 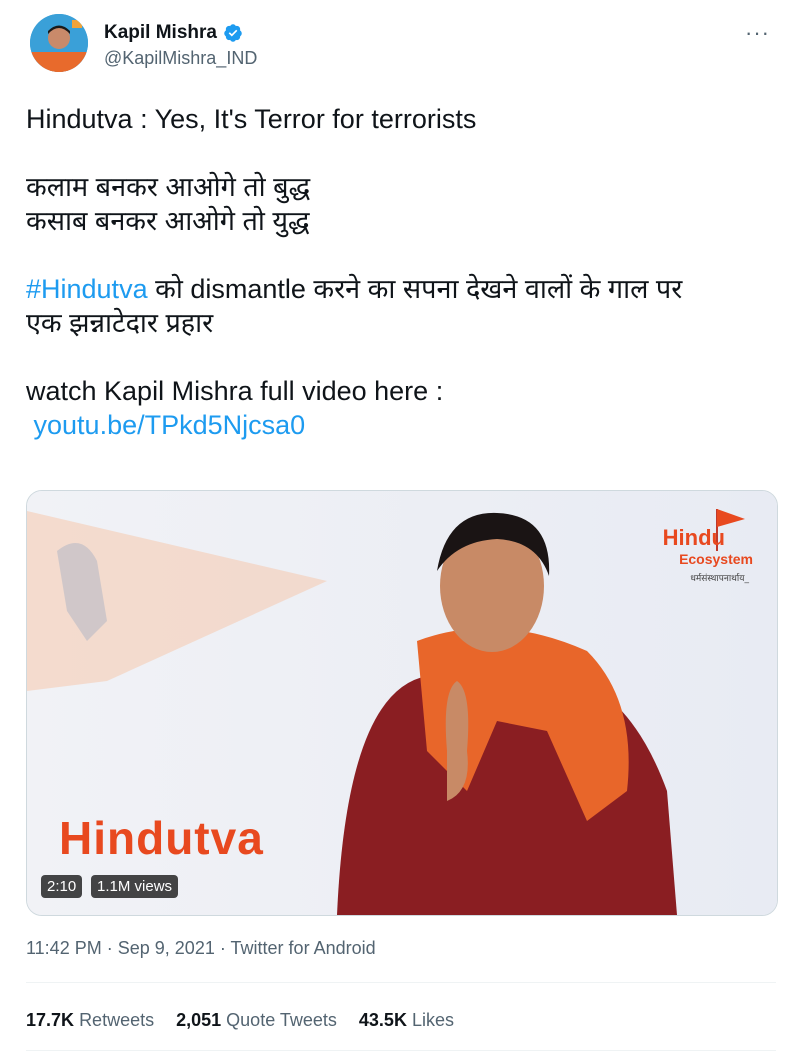 I want to click on channel-logo: Hindu Ecosystem धर्मसंस्थापनार्थाय_, so click(x=698, y=556).